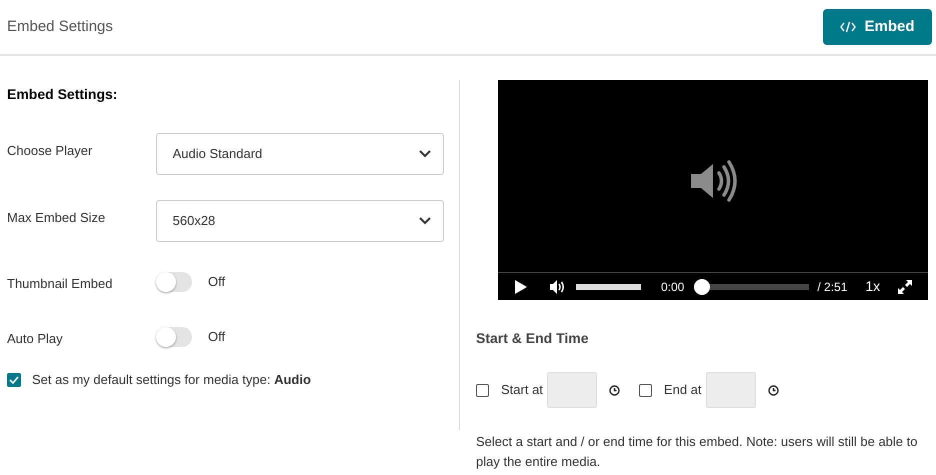 The image size is (936, 475). I want to click on progress-slider, so click(752, 286).